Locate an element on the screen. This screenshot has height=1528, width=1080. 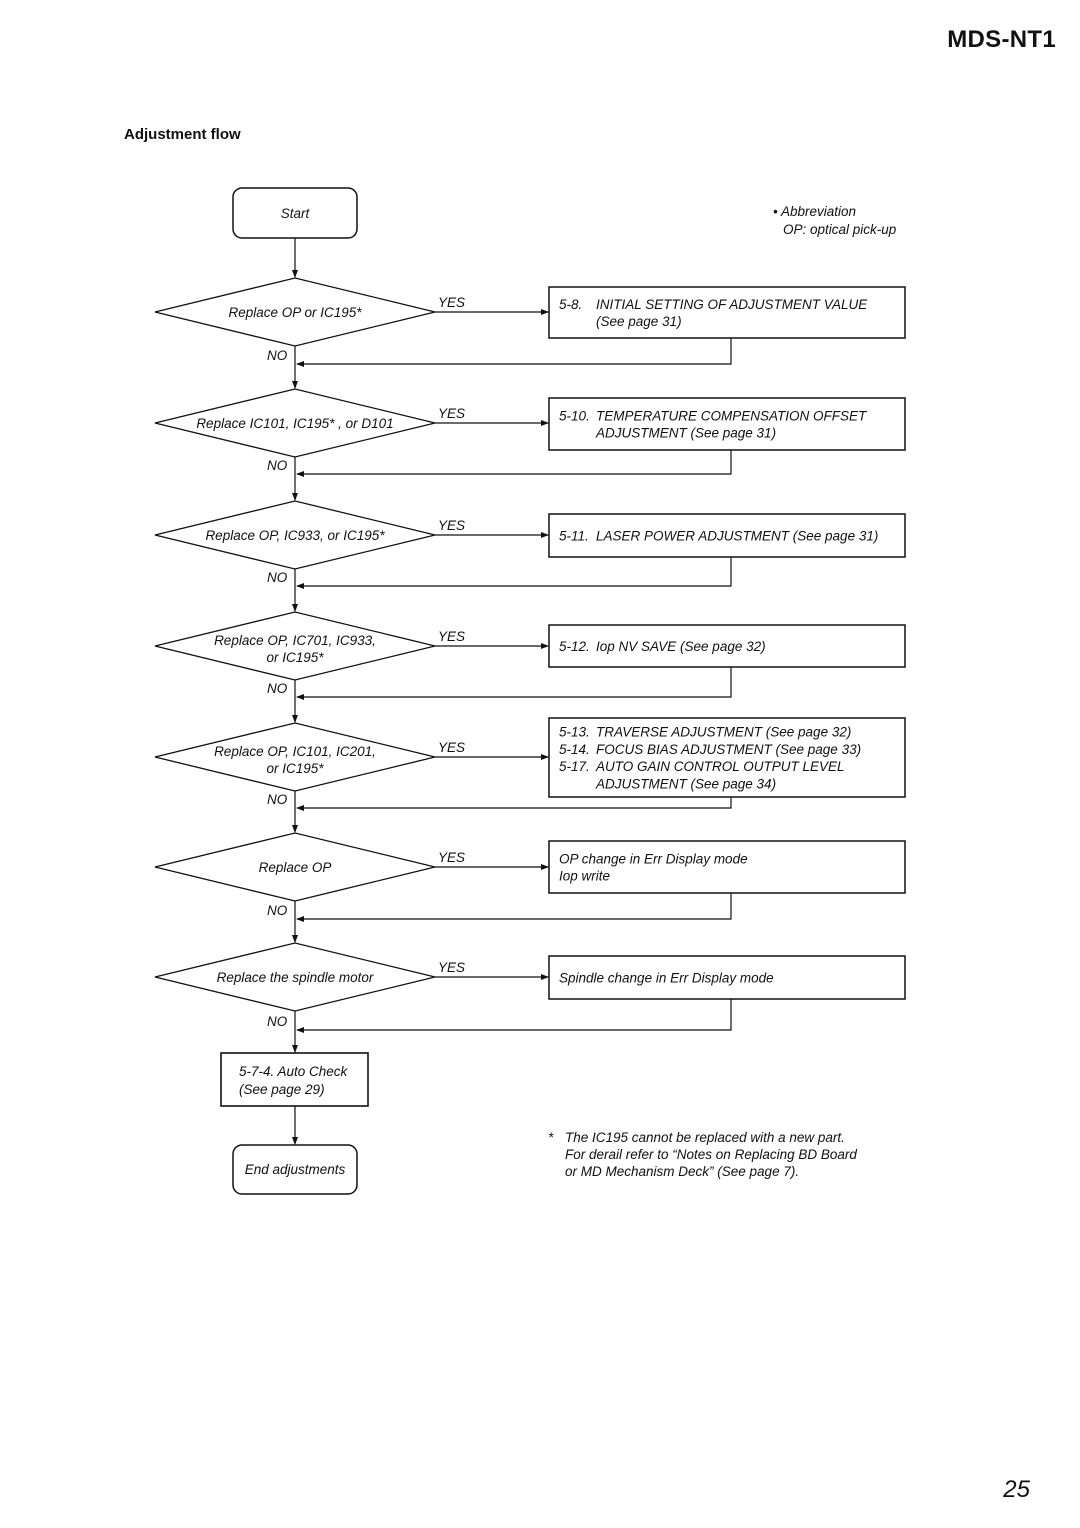
action-label: Spindle change in Err Display mode is located at coordinates (666, 978).